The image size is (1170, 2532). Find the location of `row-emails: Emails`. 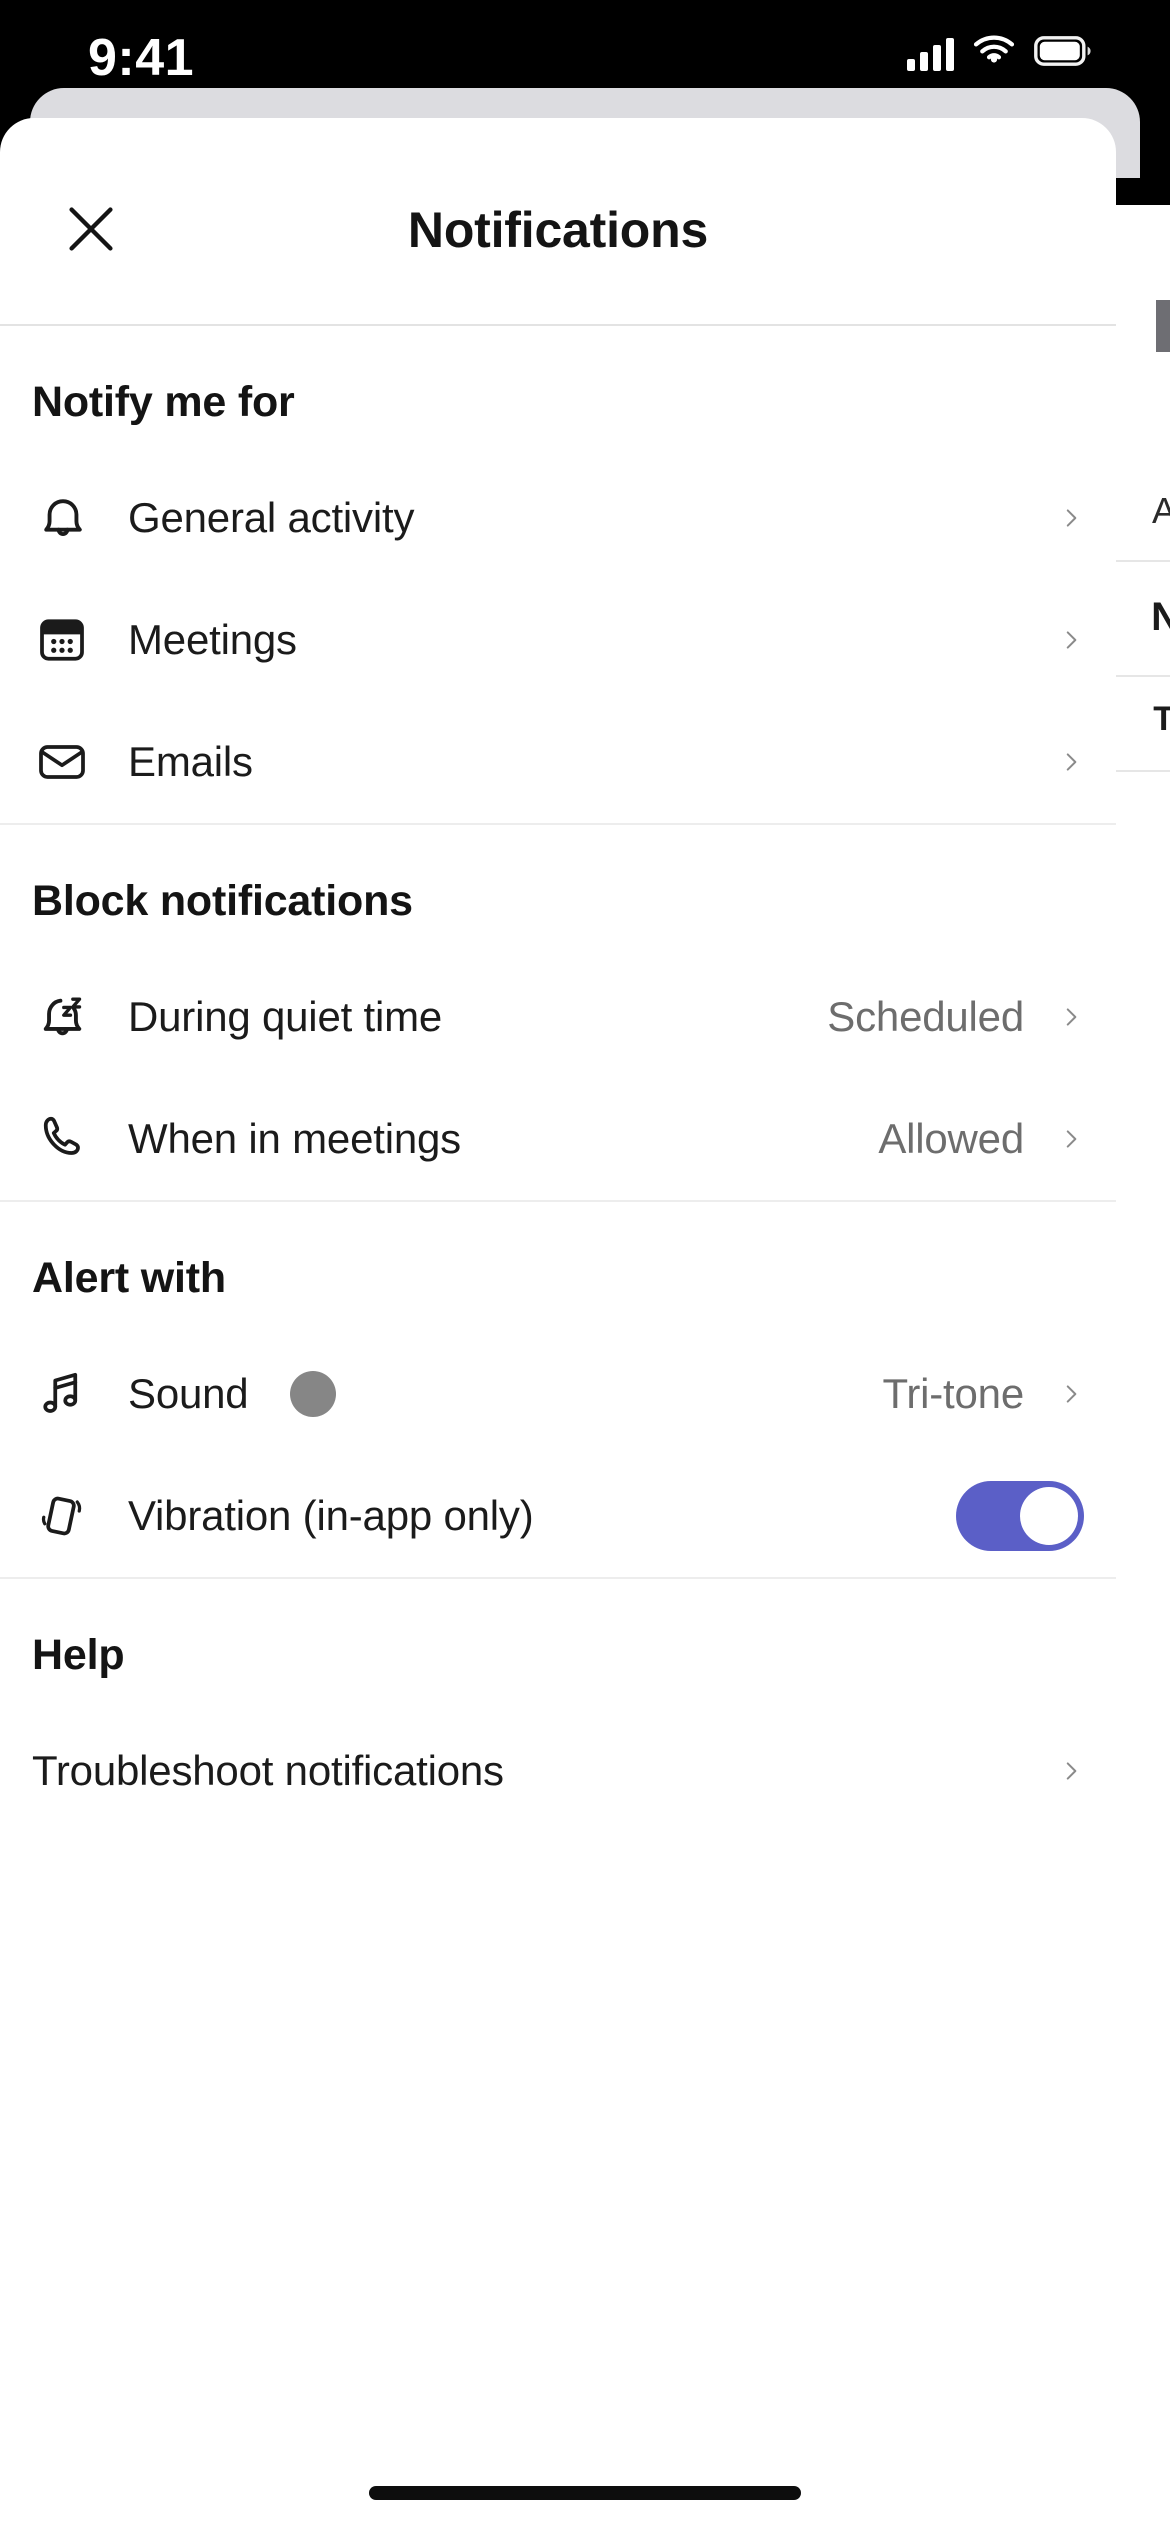

row-emails: Emails is located at coordinates (558, 762).